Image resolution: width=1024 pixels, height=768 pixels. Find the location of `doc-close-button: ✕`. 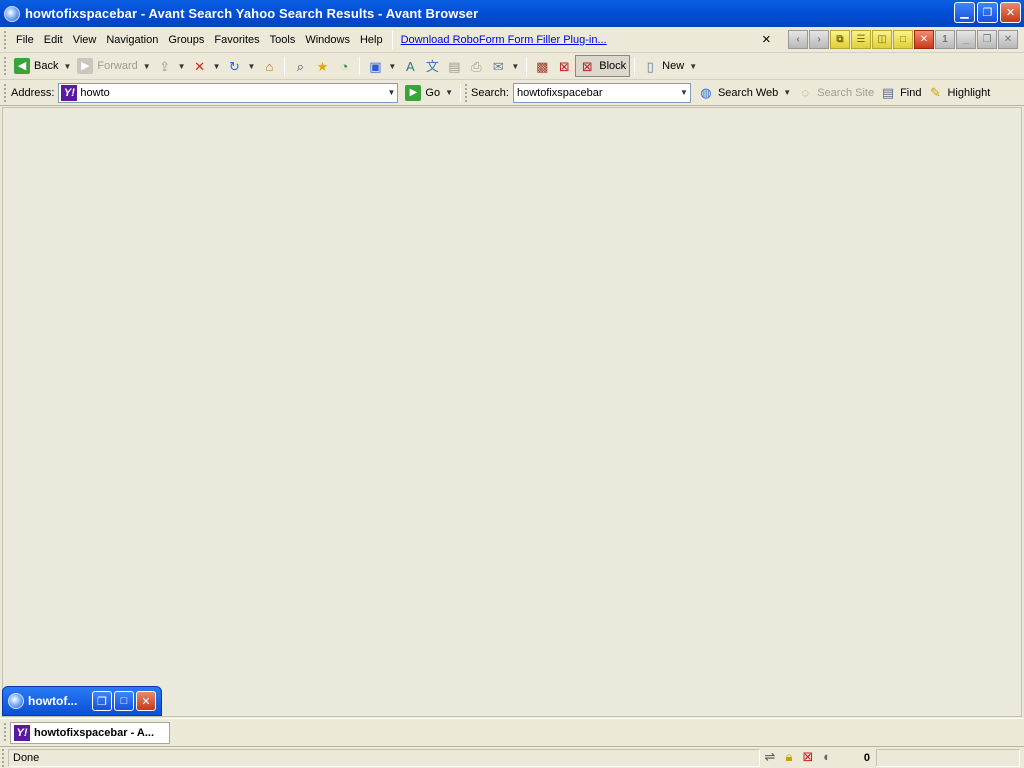

doc-close-button: ✕ is located at coordinates (1008, 39).